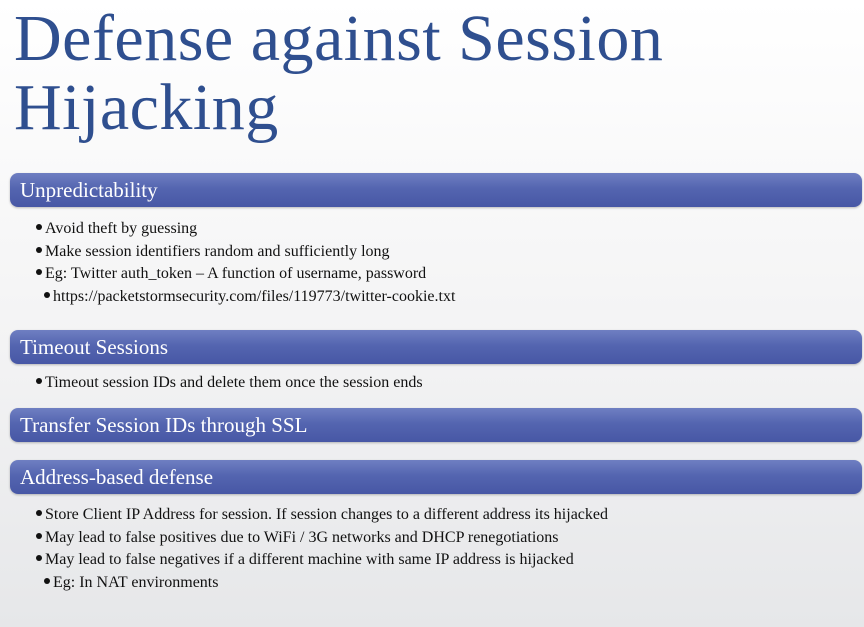  I want to click on section-header-unpredictability: Unpredictability, so click(436, 190).